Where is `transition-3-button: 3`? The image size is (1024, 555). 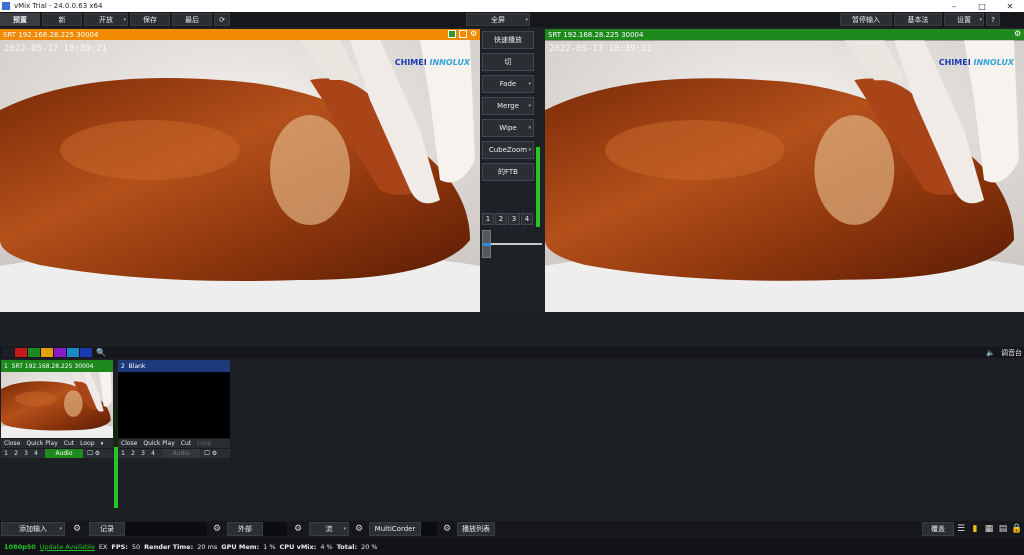 transition-3-button: 3 is located at coordinates (514, 219).